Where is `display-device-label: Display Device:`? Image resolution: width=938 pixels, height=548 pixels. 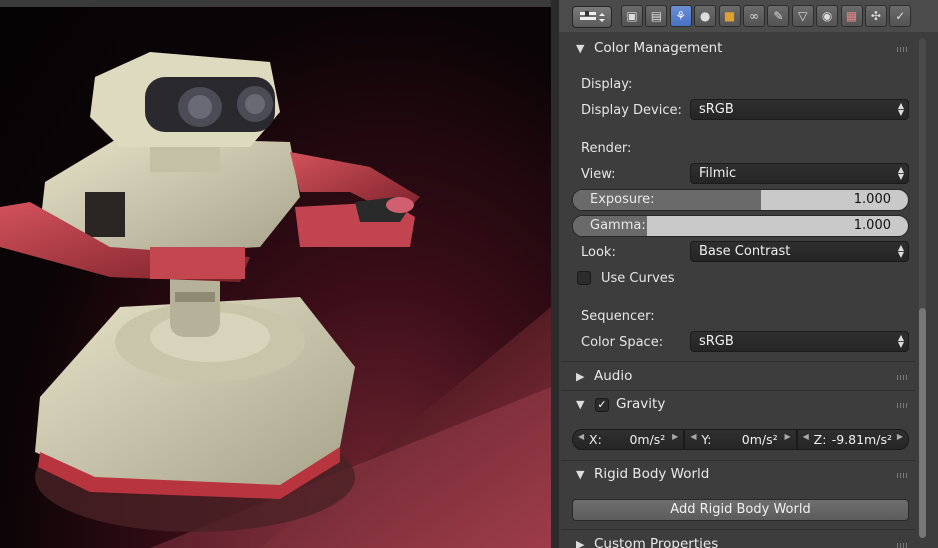 display-device-label: Display Device: is located at coordinates (631, 110).